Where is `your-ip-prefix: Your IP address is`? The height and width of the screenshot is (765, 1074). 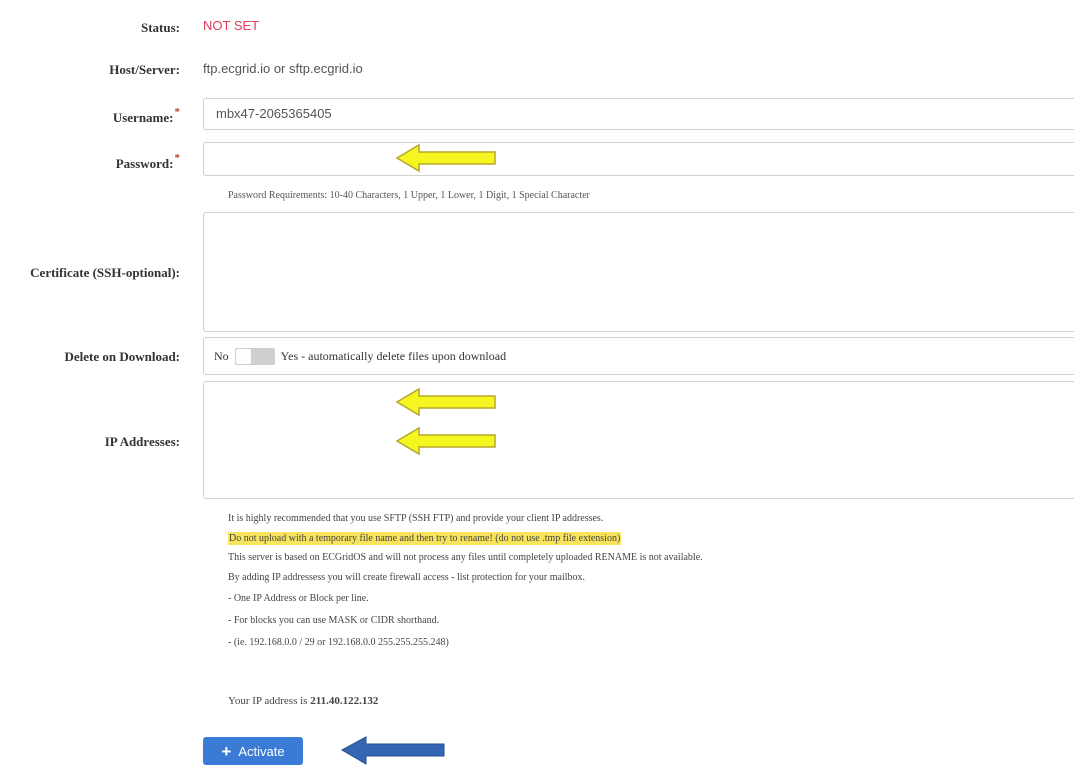 your-ip-prefix: Your IP address is is located at coordinates (268, 701).